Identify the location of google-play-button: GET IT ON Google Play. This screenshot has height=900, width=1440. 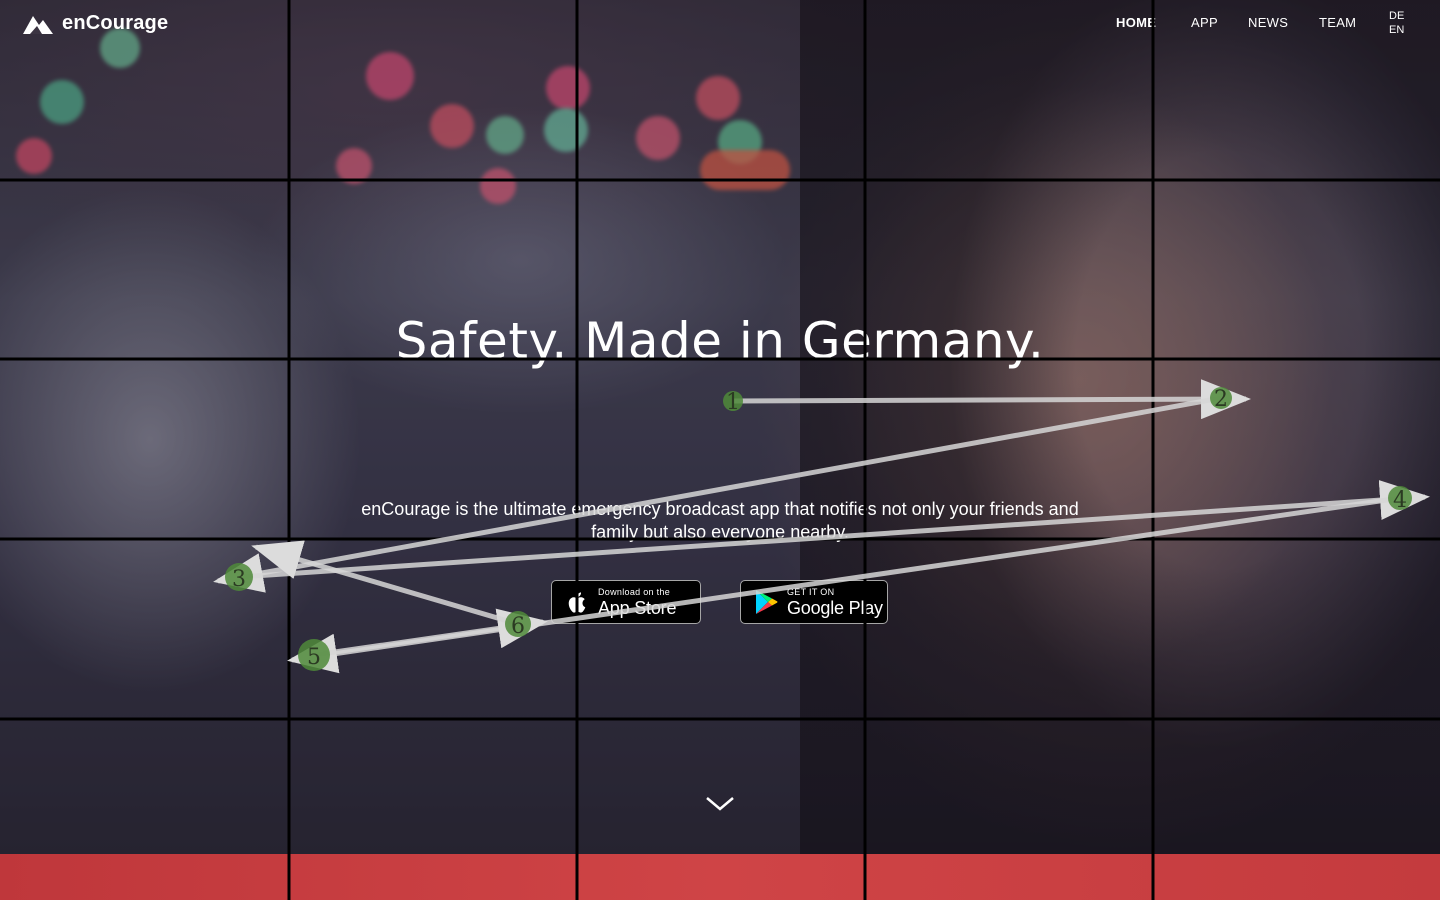
(814, 602).